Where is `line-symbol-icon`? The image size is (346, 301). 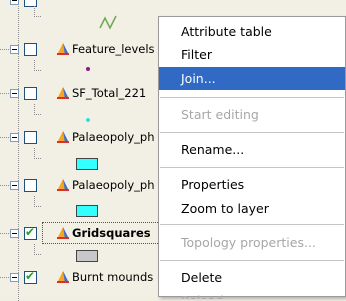
line-symbol-icon is located at coordinates (108, 22).